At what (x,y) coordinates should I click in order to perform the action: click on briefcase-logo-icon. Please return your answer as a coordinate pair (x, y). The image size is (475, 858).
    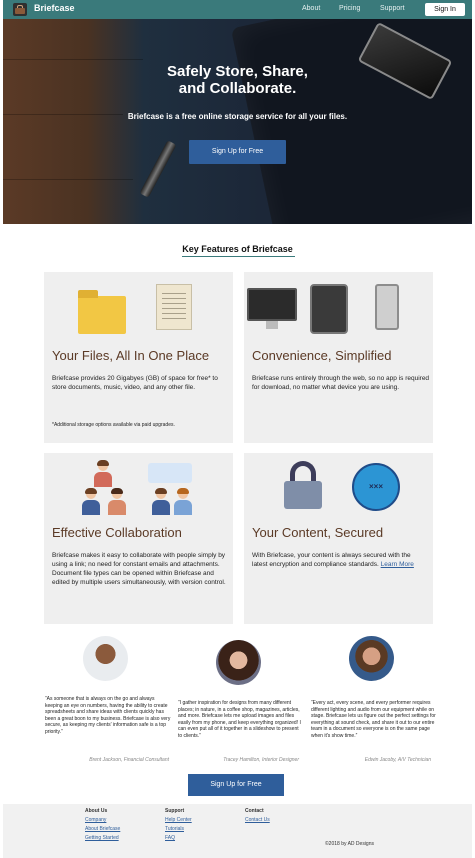
    Looking at the image, I should click on (20, 9).